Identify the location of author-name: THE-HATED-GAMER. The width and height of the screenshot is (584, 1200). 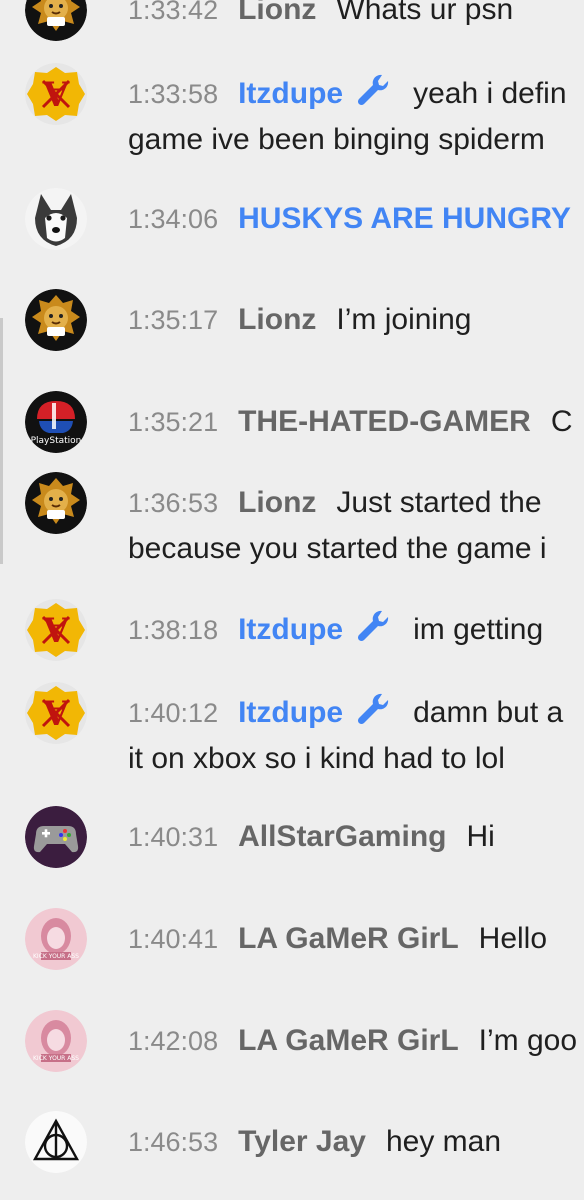
(384, 421).